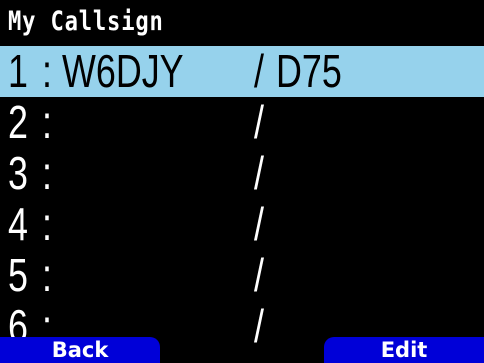 The width and height of the screenshot is (484, 363). What do you see at coordinates (242, 122) in the screenshot?
I see `callsign-row-2: 2 : /` at bounding box center [242, 122].